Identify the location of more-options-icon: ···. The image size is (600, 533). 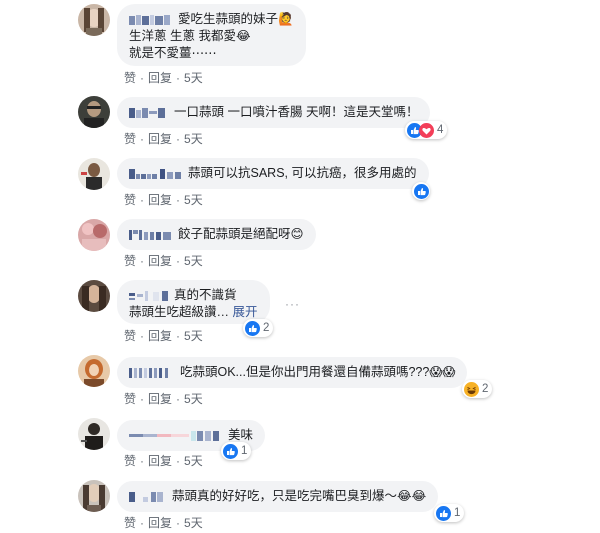
(292, 304).